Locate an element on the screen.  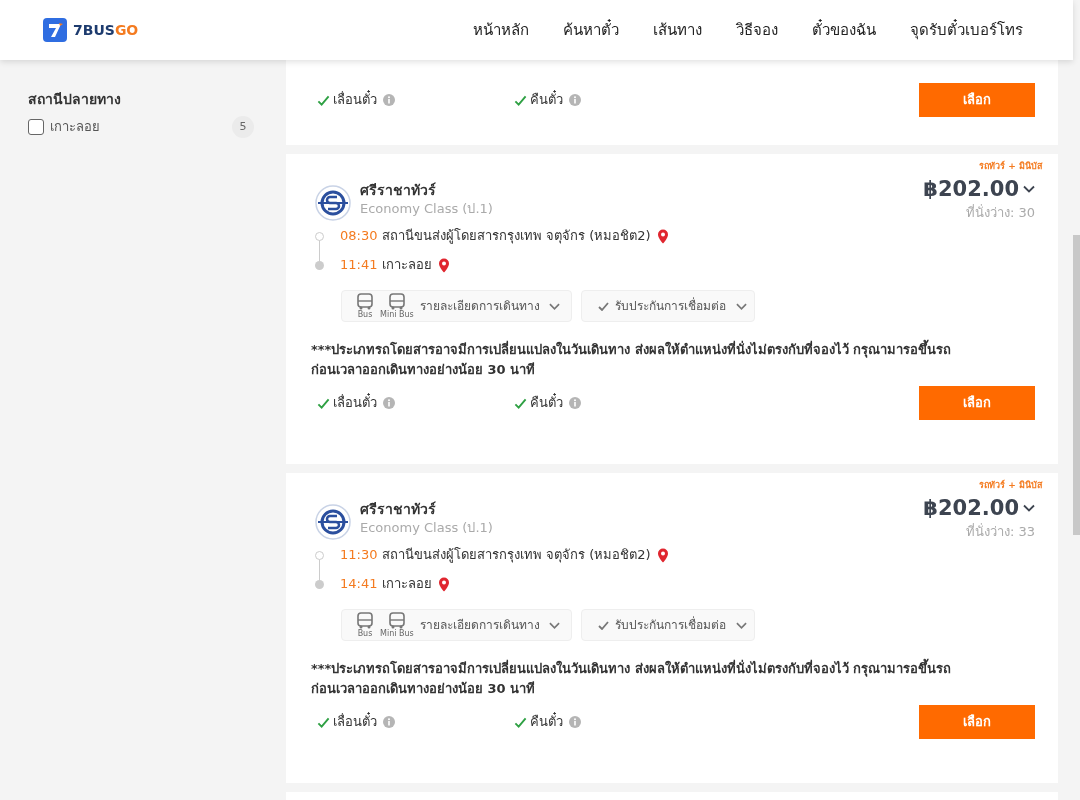
nav-link: หน้าหลัก is located at coordinates (501, 30).